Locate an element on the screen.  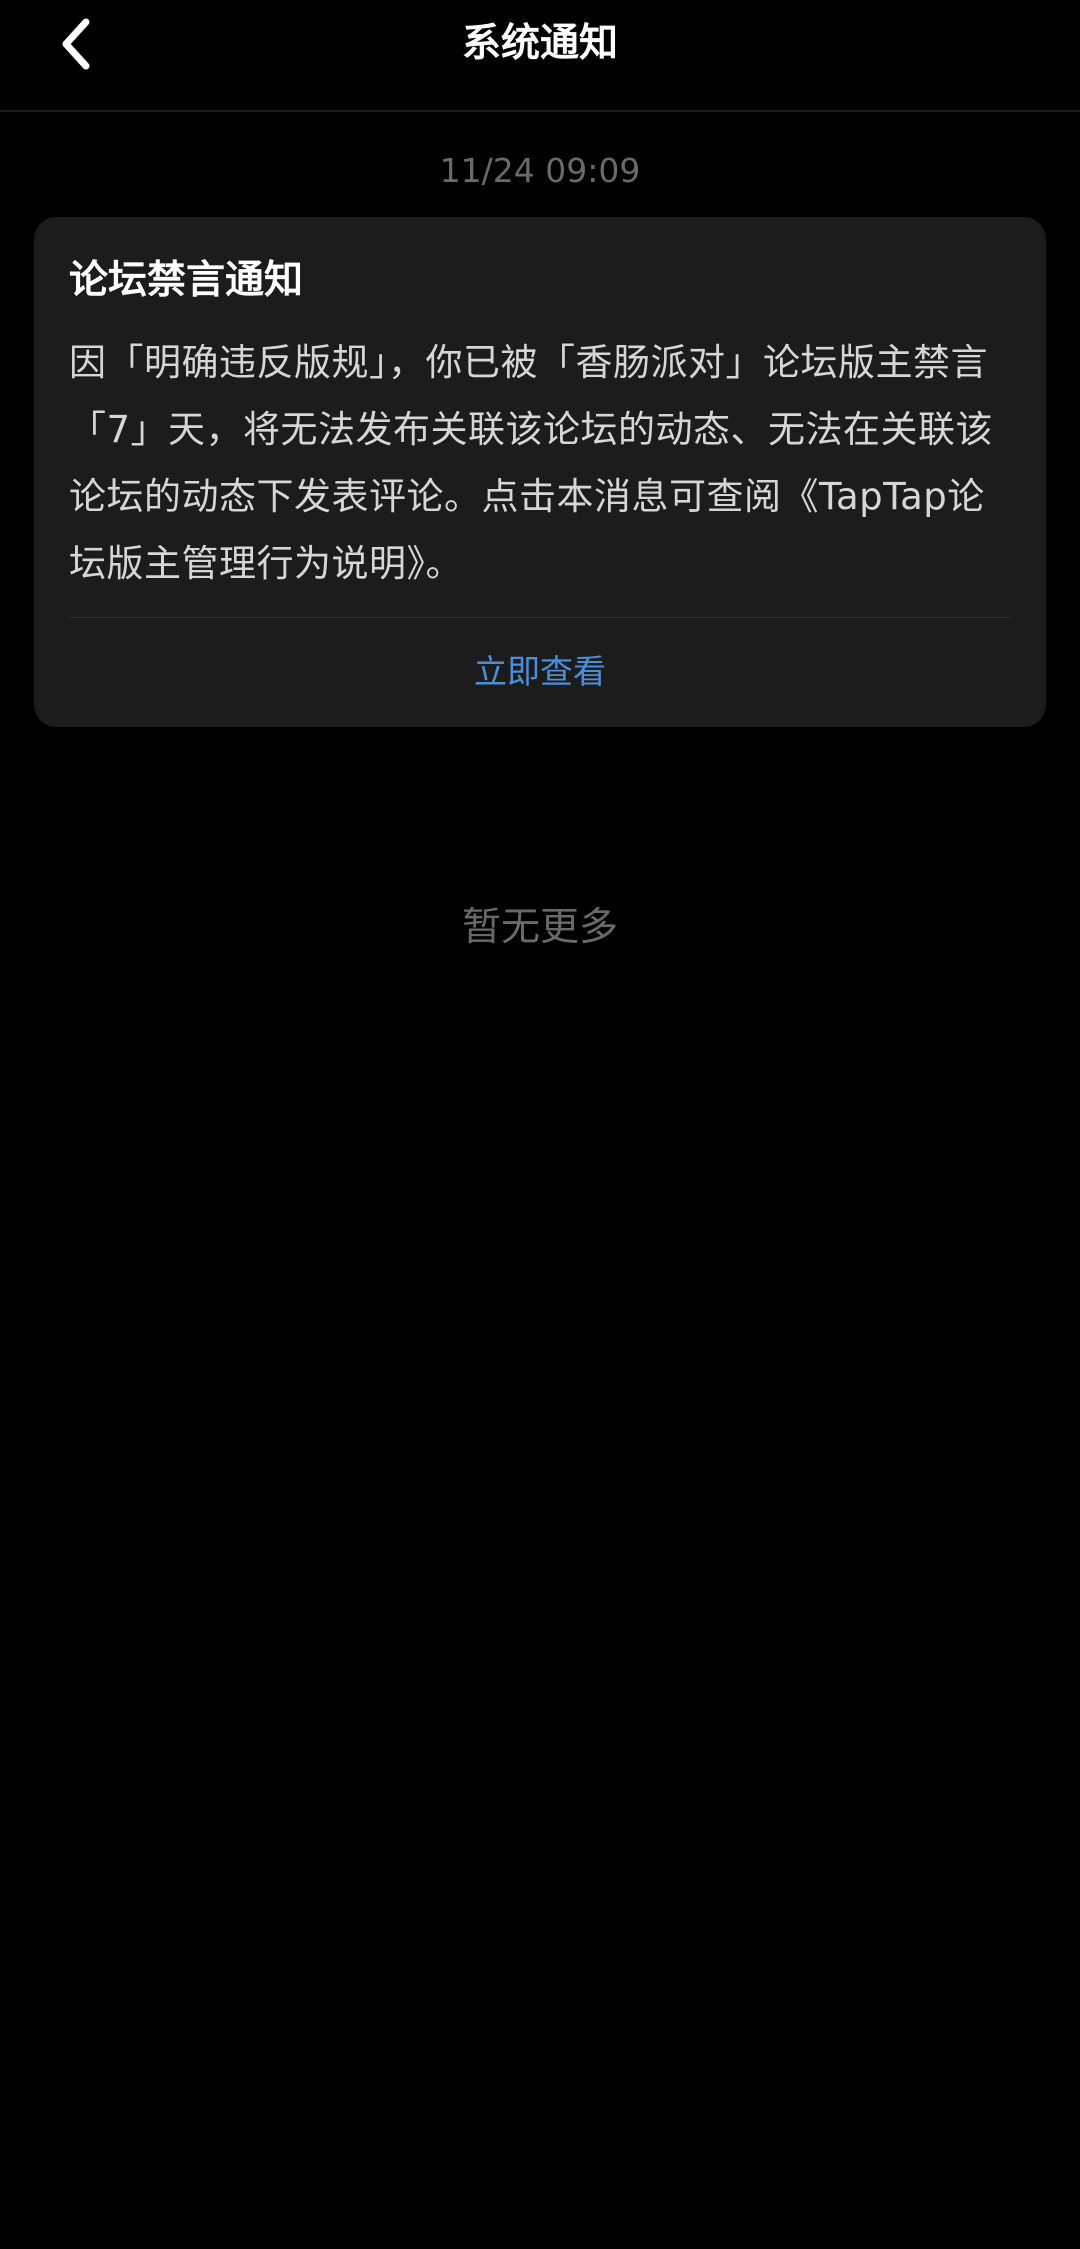
top-nav-bar: 系统通知 is located at coordinates (540, 56).